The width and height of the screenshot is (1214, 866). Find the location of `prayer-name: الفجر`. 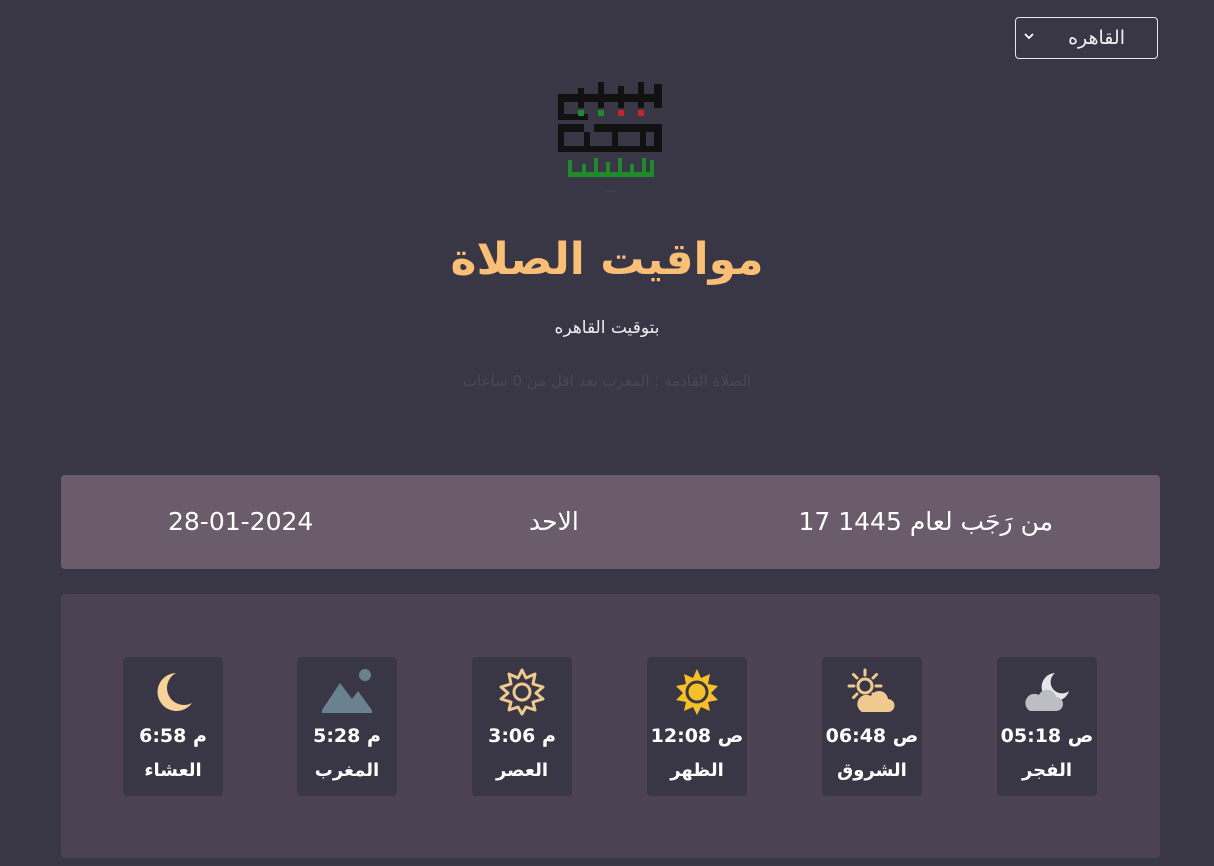

prayer-name: الفجر is located at coordinates (1047, 770).